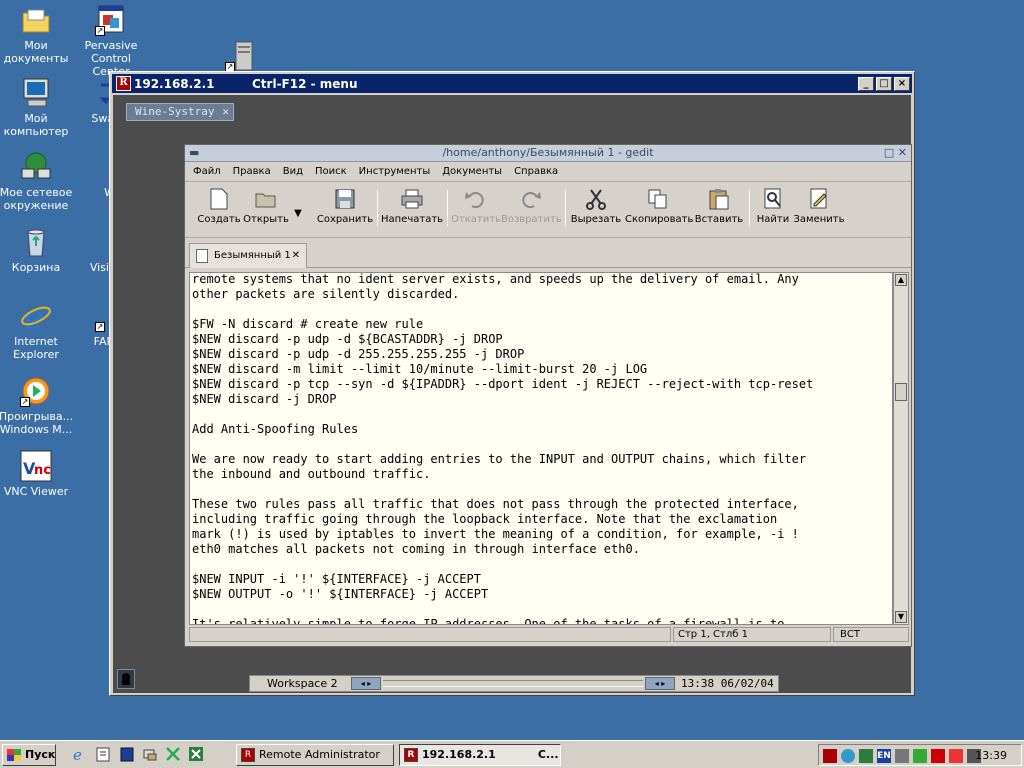  Describe the element at coordinates (36, 317) in the screenshot. I see `internet-explorer-icon: e` at that location.